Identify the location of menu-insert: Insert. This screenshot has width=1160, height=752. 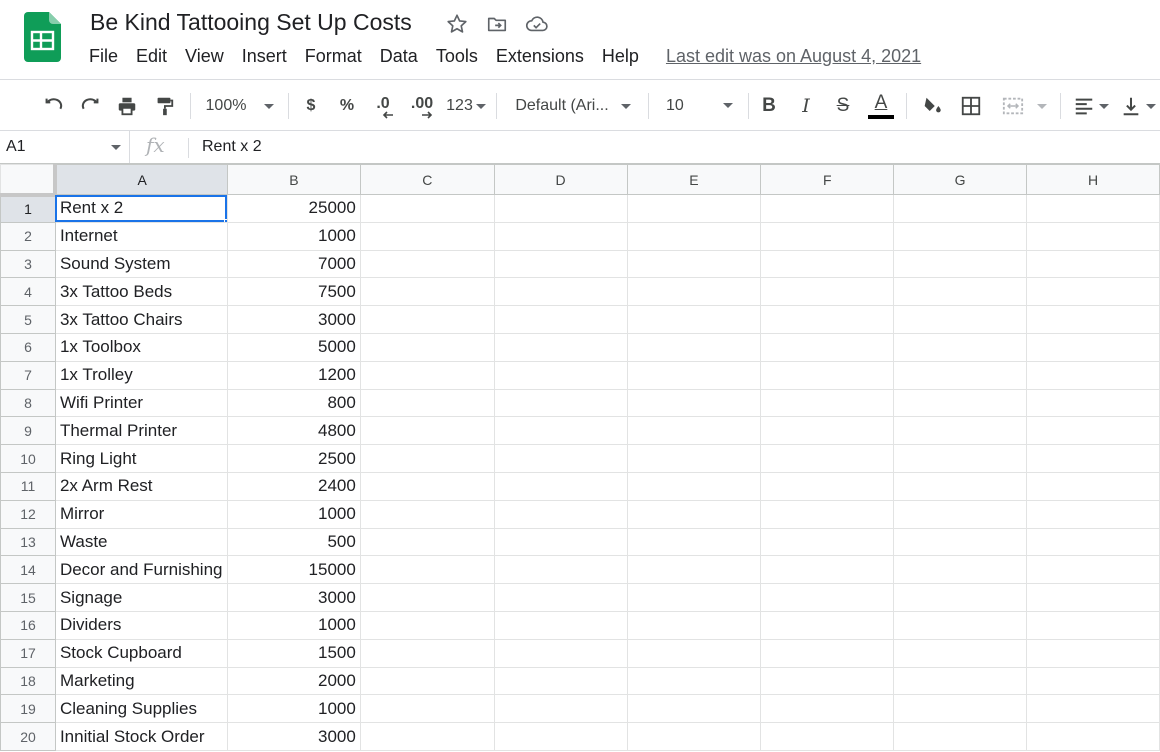
(264, 56).